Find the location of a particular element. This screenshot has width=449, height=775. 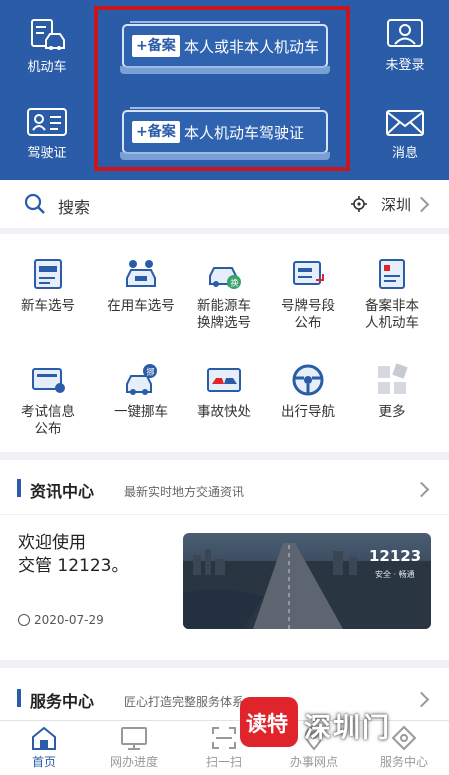

tab-label: 网办进度 is located at coordinates (133, 762).